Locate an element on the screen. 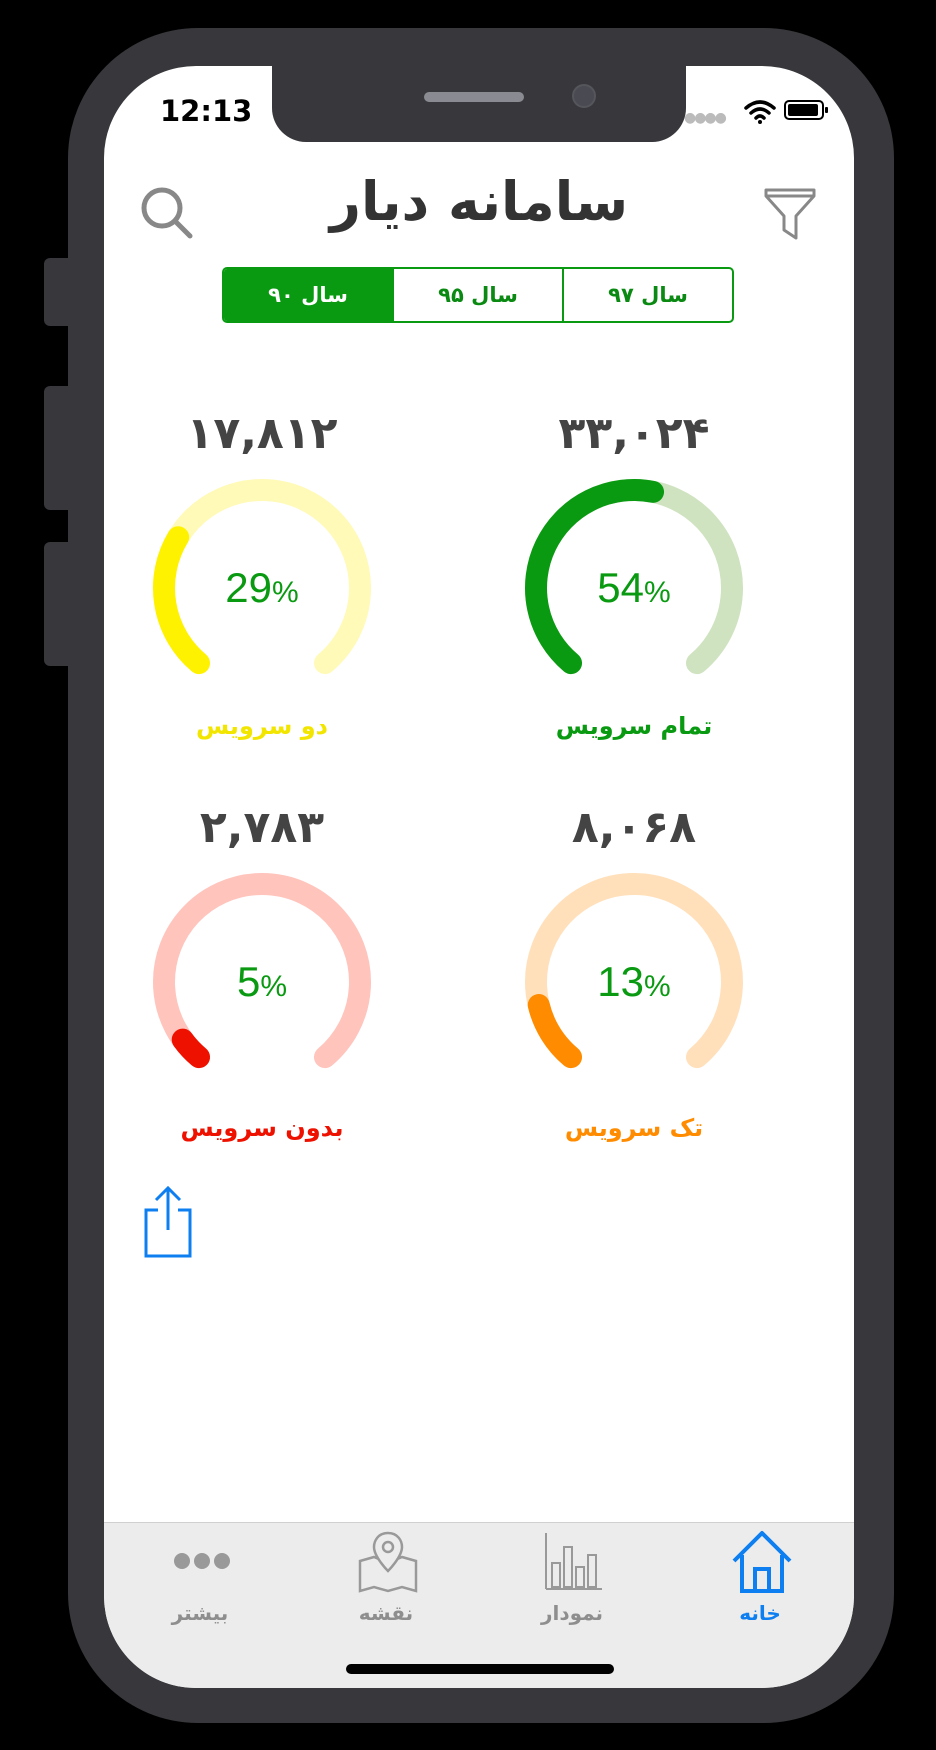  gauge-single-service: ۸,۰۶۸ 13% تک سرویس is located at coordinates (634, 982).